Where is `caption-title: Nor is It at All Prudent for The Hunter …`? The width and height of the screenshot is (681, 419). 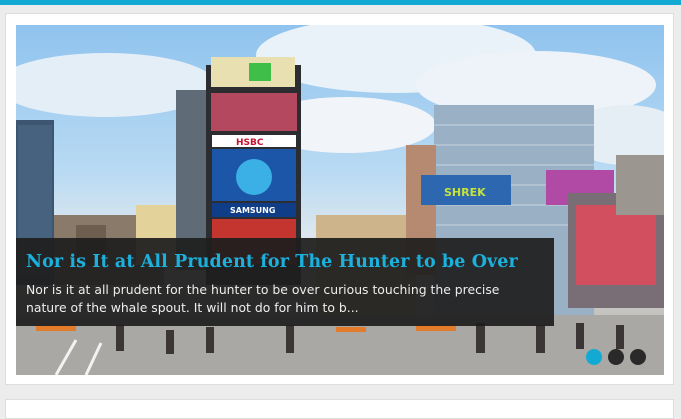 caption-title: Nor is It at All Prudent for The Hunter … is located at coordinates (272, 262).